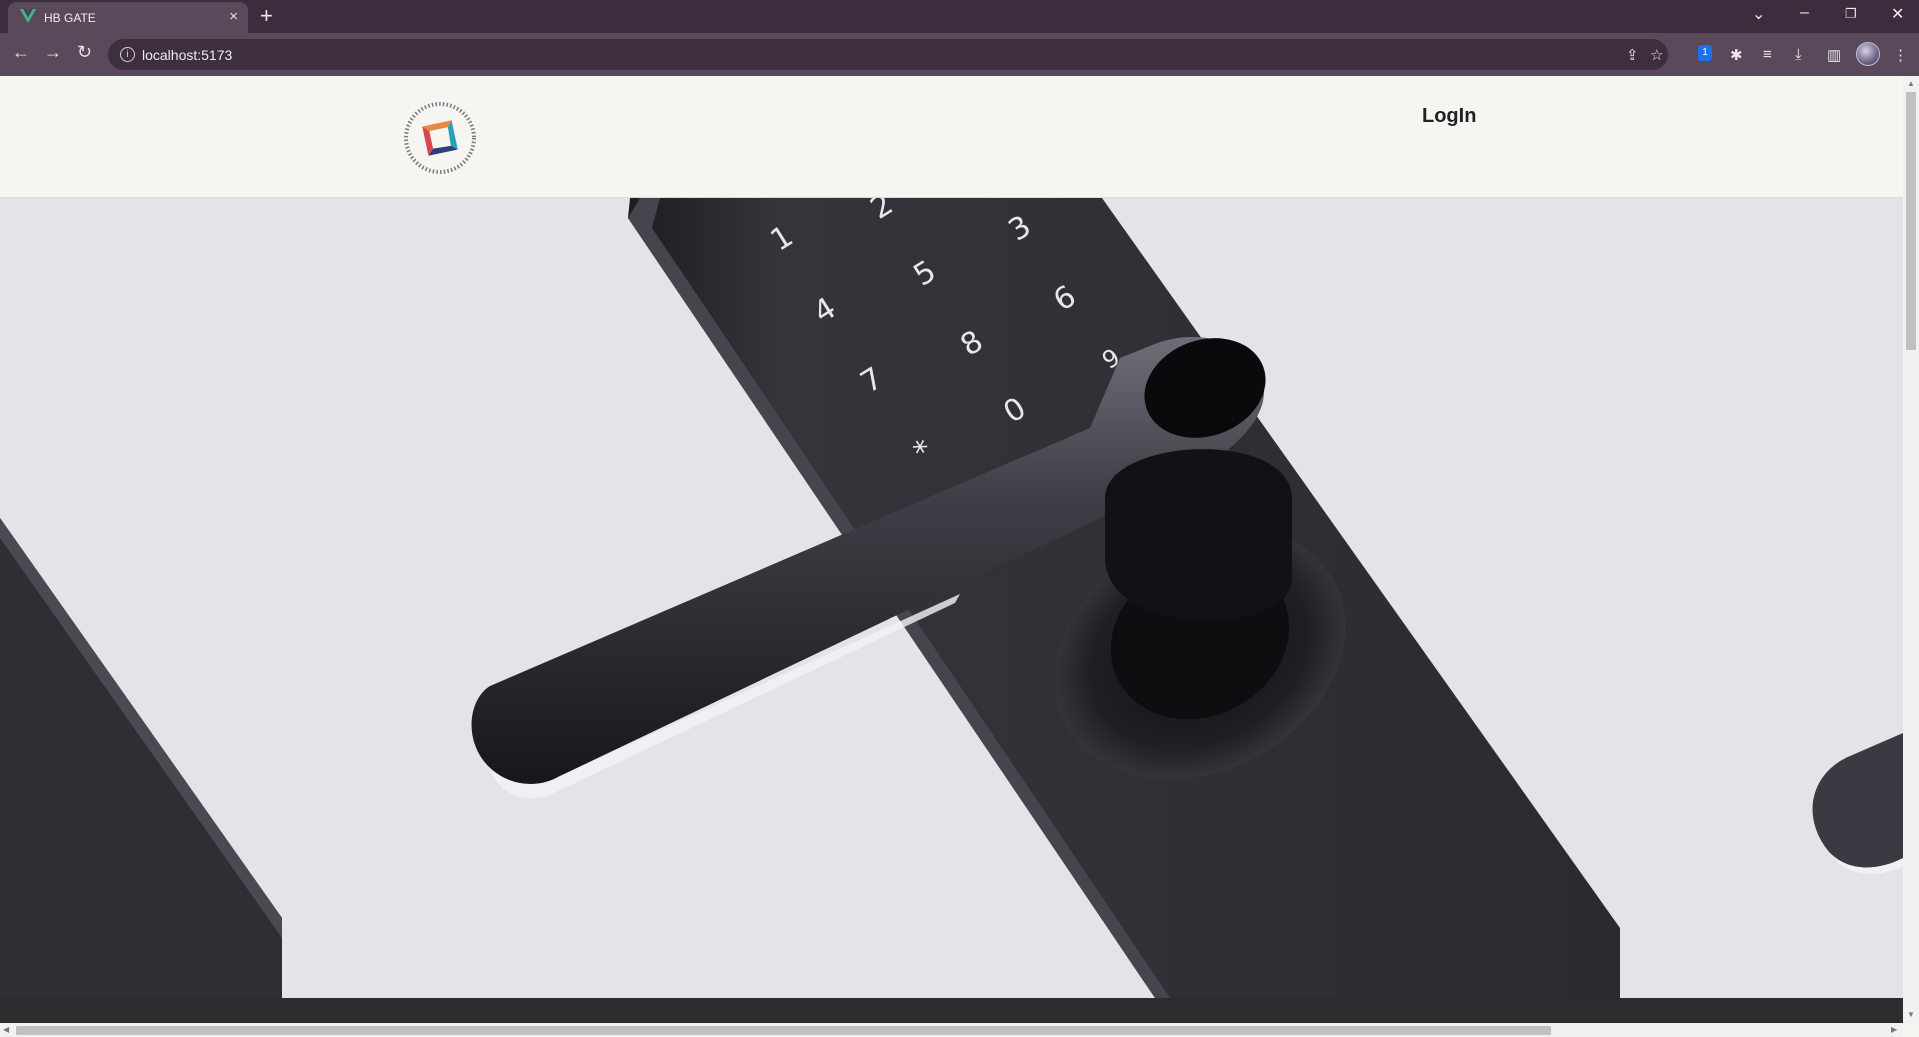  What do you see at coordinates (1632, 55) in the screenshot?
I see `share-icon: ⇪` at bounding box center [1632, 55].